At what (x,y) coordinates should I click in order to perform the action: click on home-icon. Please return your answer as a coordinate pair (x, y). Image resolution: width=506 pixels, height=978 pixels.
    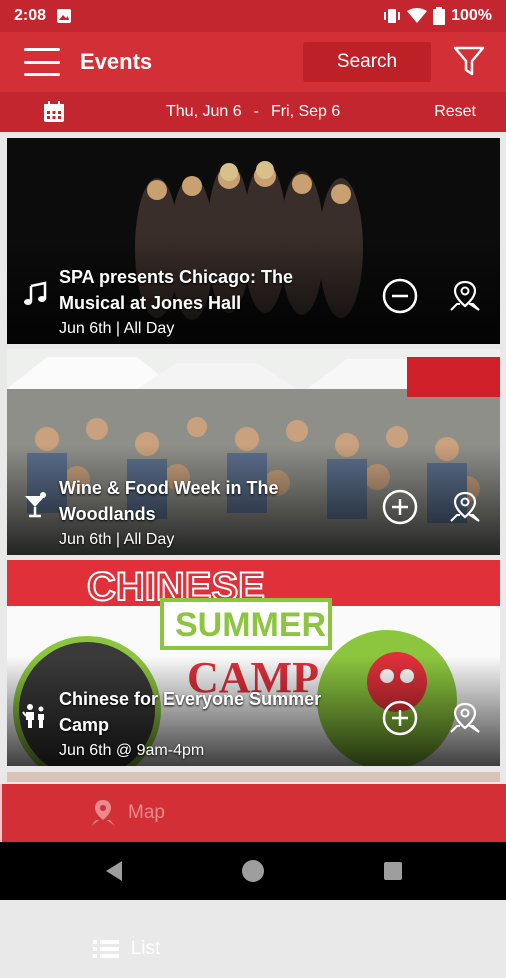
    Looking at the image, I should click on (253, 871).